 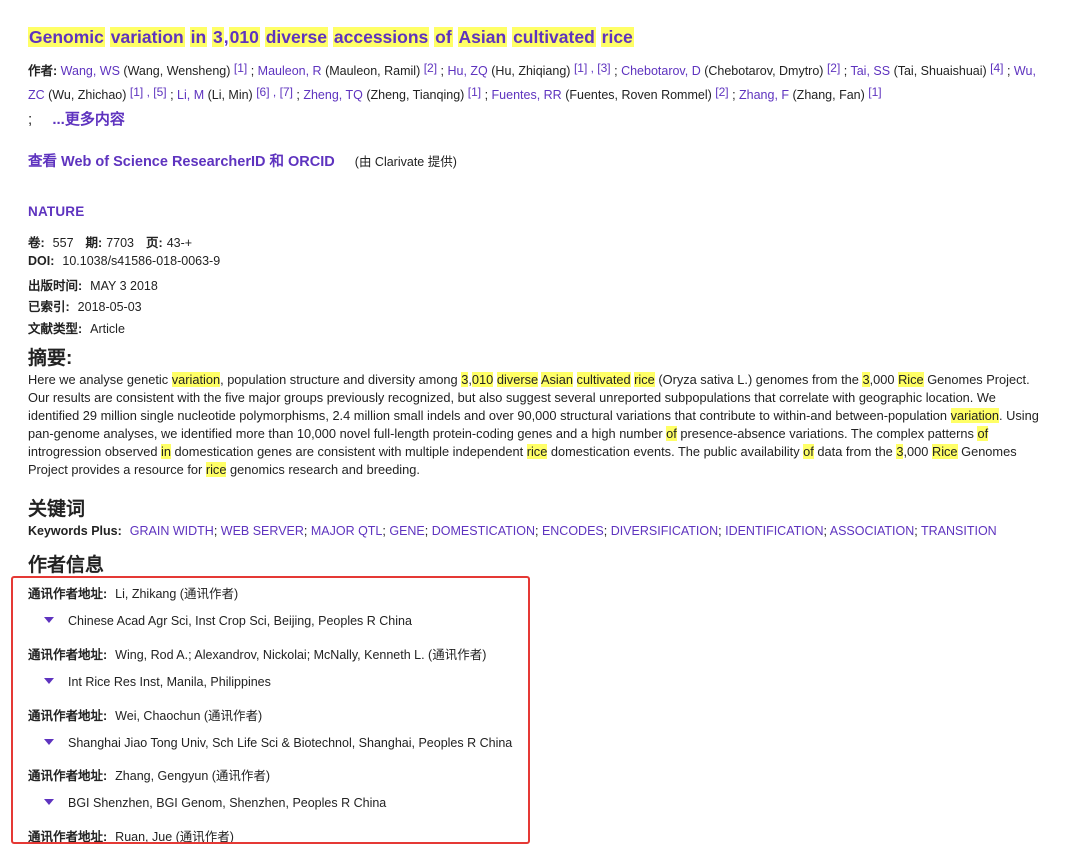 I want to click on indexed-row: 已索引: 2018-05-03, so click(x=85, y=305).